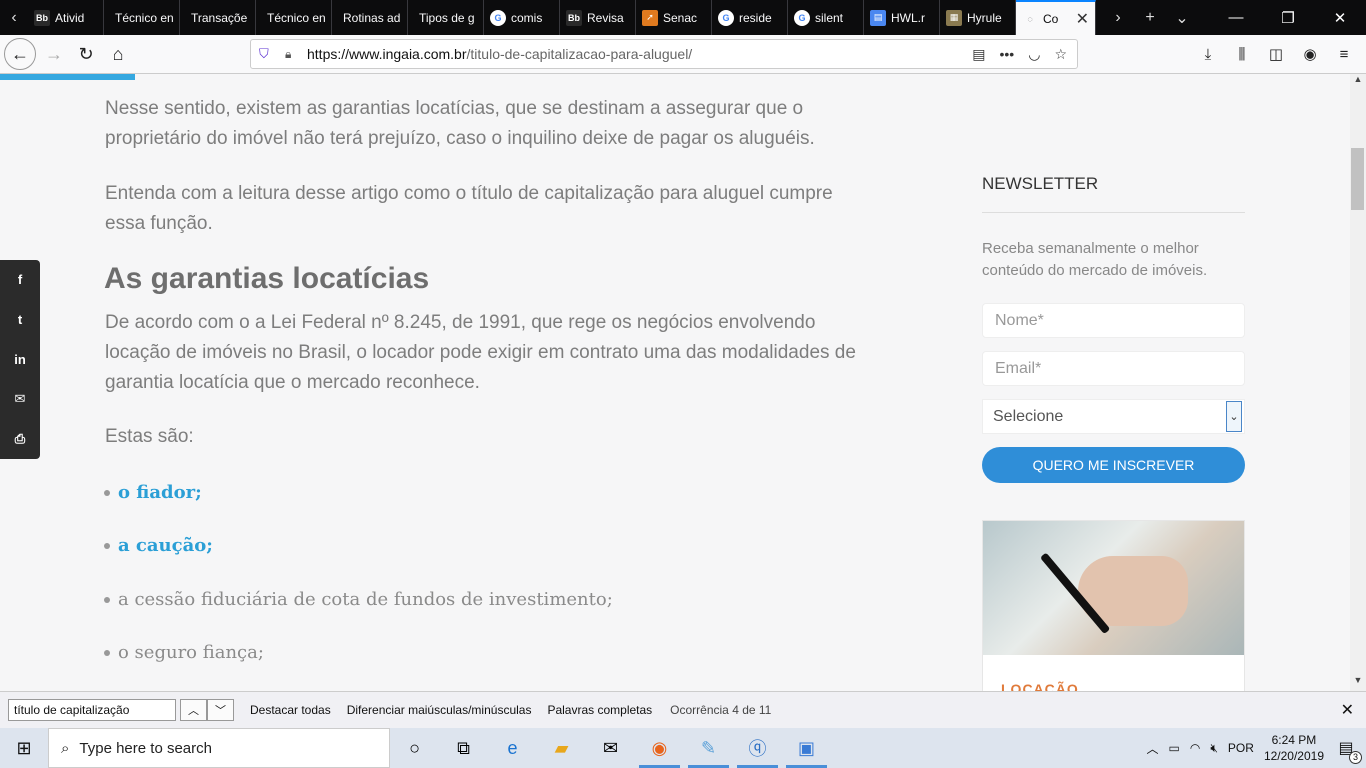  Describe the element at coordinates (20, 439) in the screenshot. I see `print-icon: ⎙` at that location.